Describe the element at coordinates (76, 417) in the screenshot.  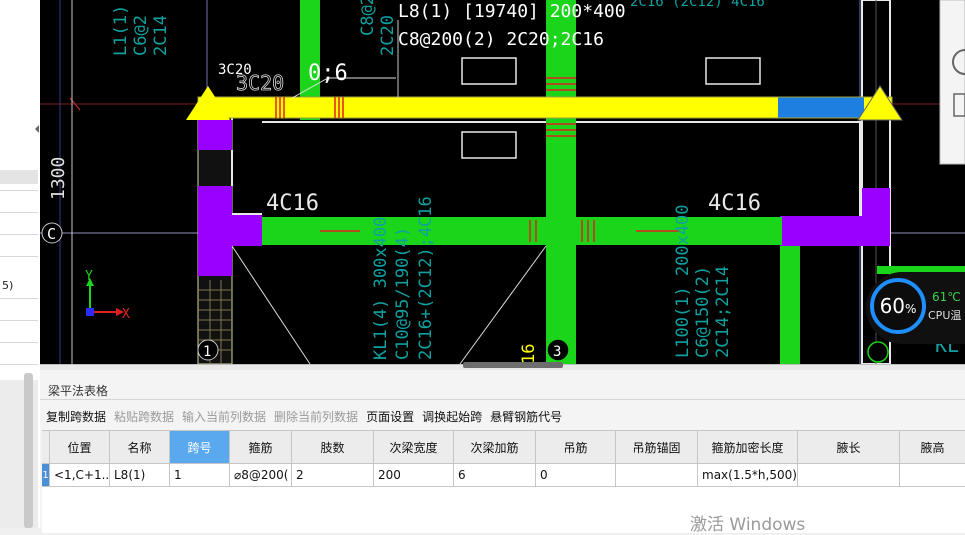
I see `copy-span-button: 复制跨数据` at that location.